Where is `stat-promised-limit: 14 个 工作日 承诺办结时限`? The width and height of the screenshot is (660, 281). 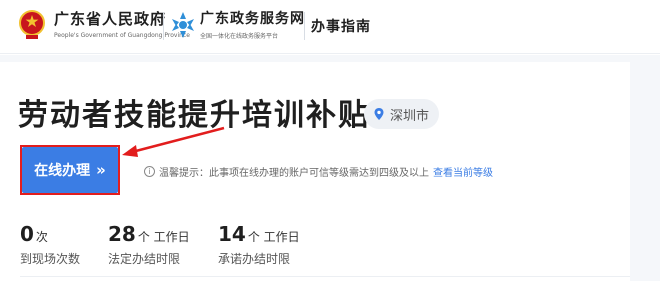 stat-promised-limit: 14 个 工作日 承诺办结时限 is located at coordinates (259, 244).